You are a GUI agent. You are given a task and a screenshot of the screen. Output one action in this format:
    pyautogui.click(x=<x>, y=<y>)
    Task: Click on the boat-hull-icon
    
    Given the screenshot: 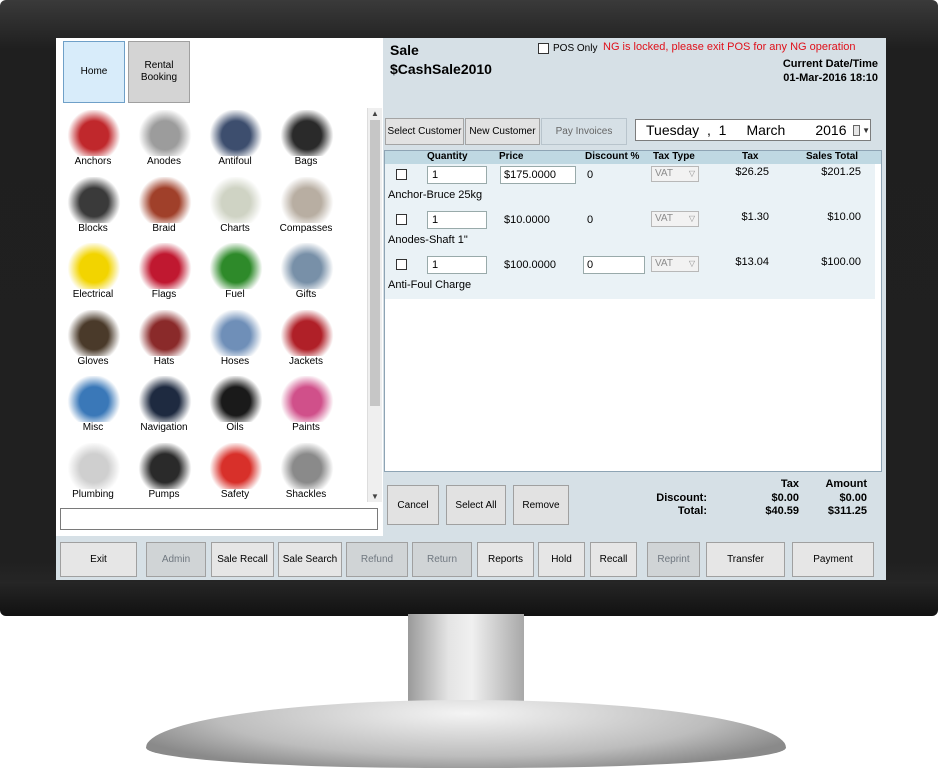 What is the action you would take?
    pyautogui.click(x=236, y=133)
    